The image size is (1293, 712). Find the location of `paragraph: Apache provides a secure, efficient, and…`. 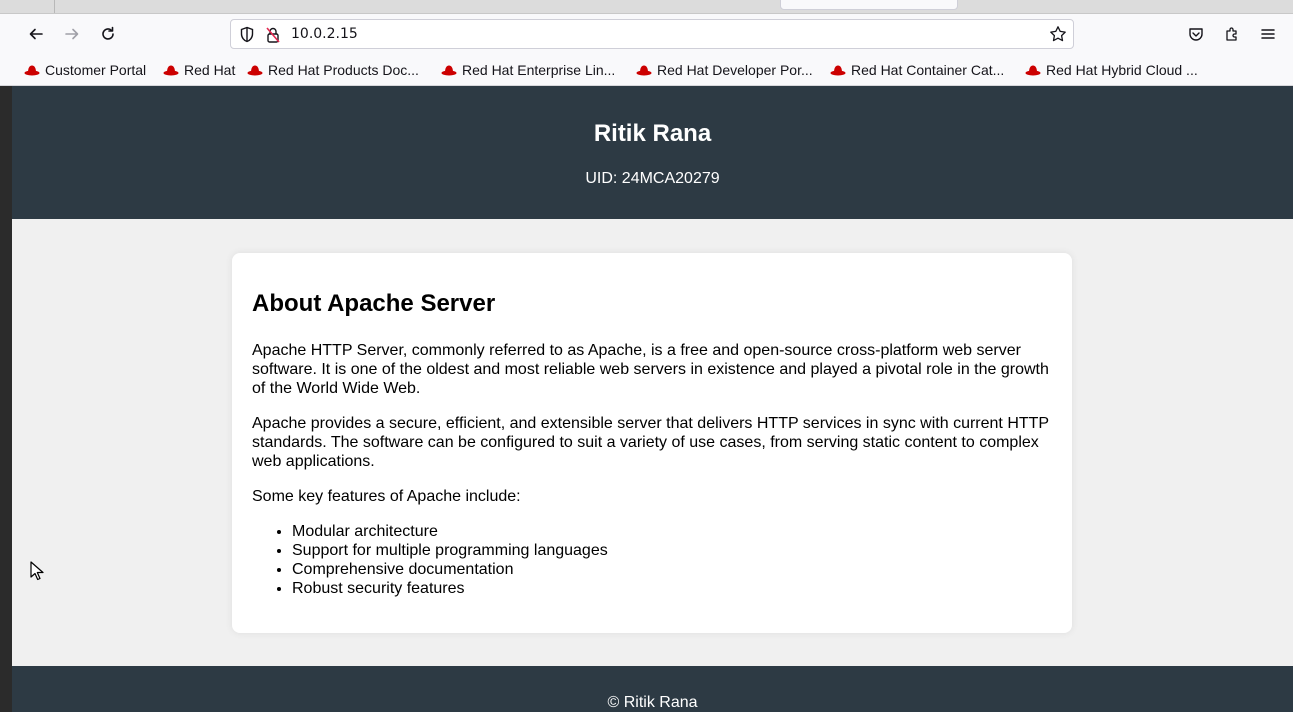

paragraph: Apache provides a secure, efficient, and… is located at coordinates (650, 442).